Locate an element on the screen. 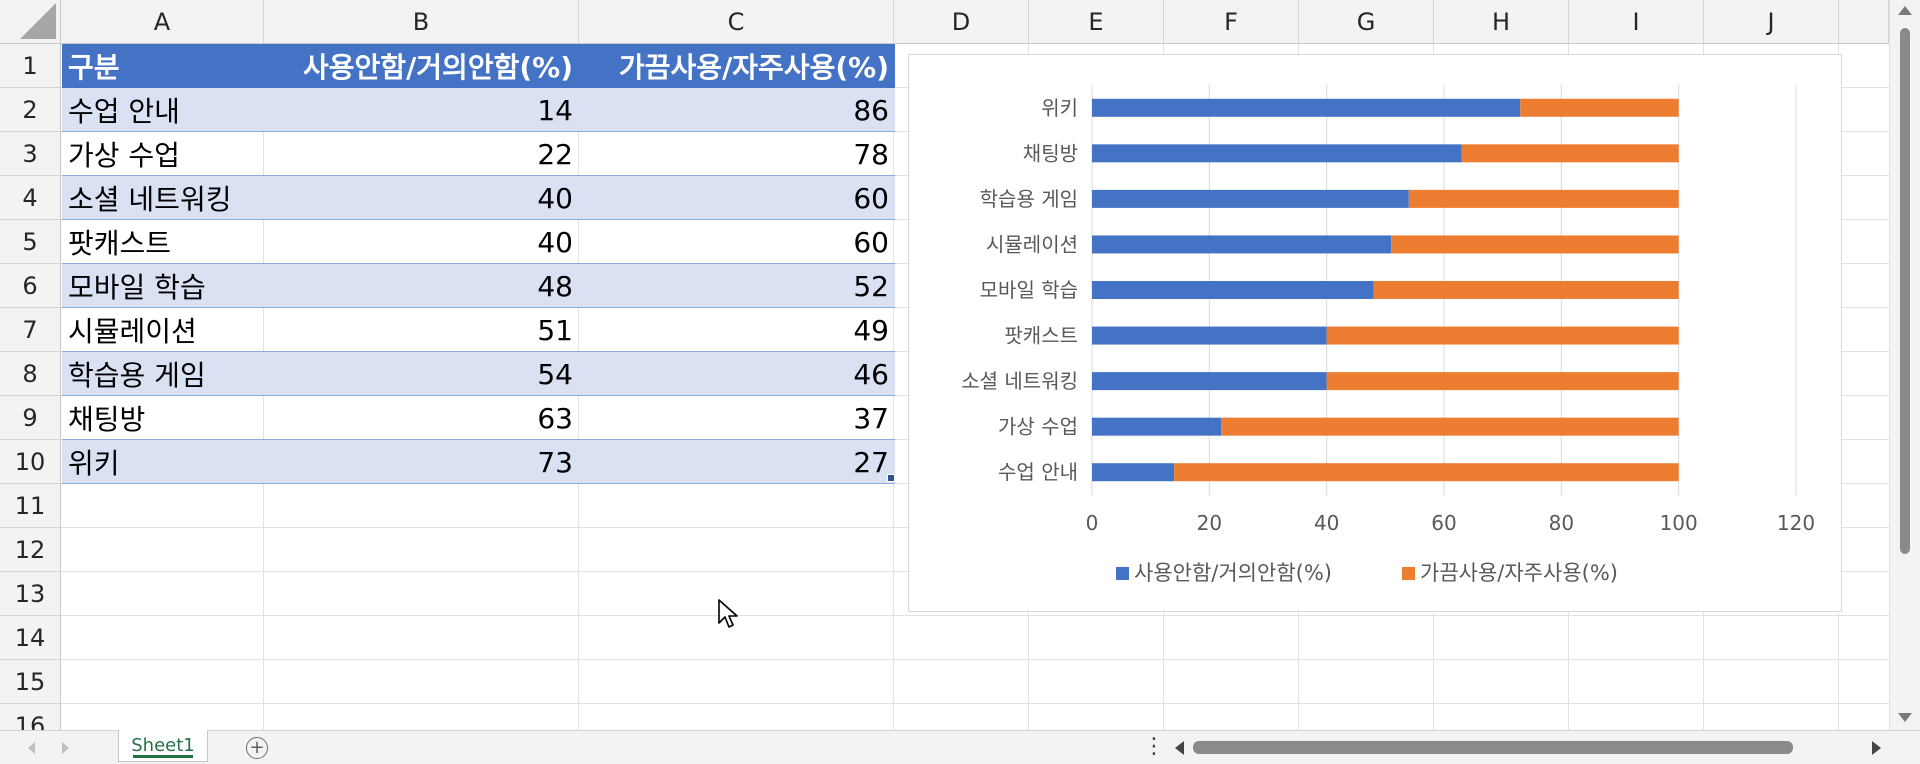 The width and height of the screenshot is (1920, 764). more-symbol: ⋮ is located at coordinates (1154, 746).